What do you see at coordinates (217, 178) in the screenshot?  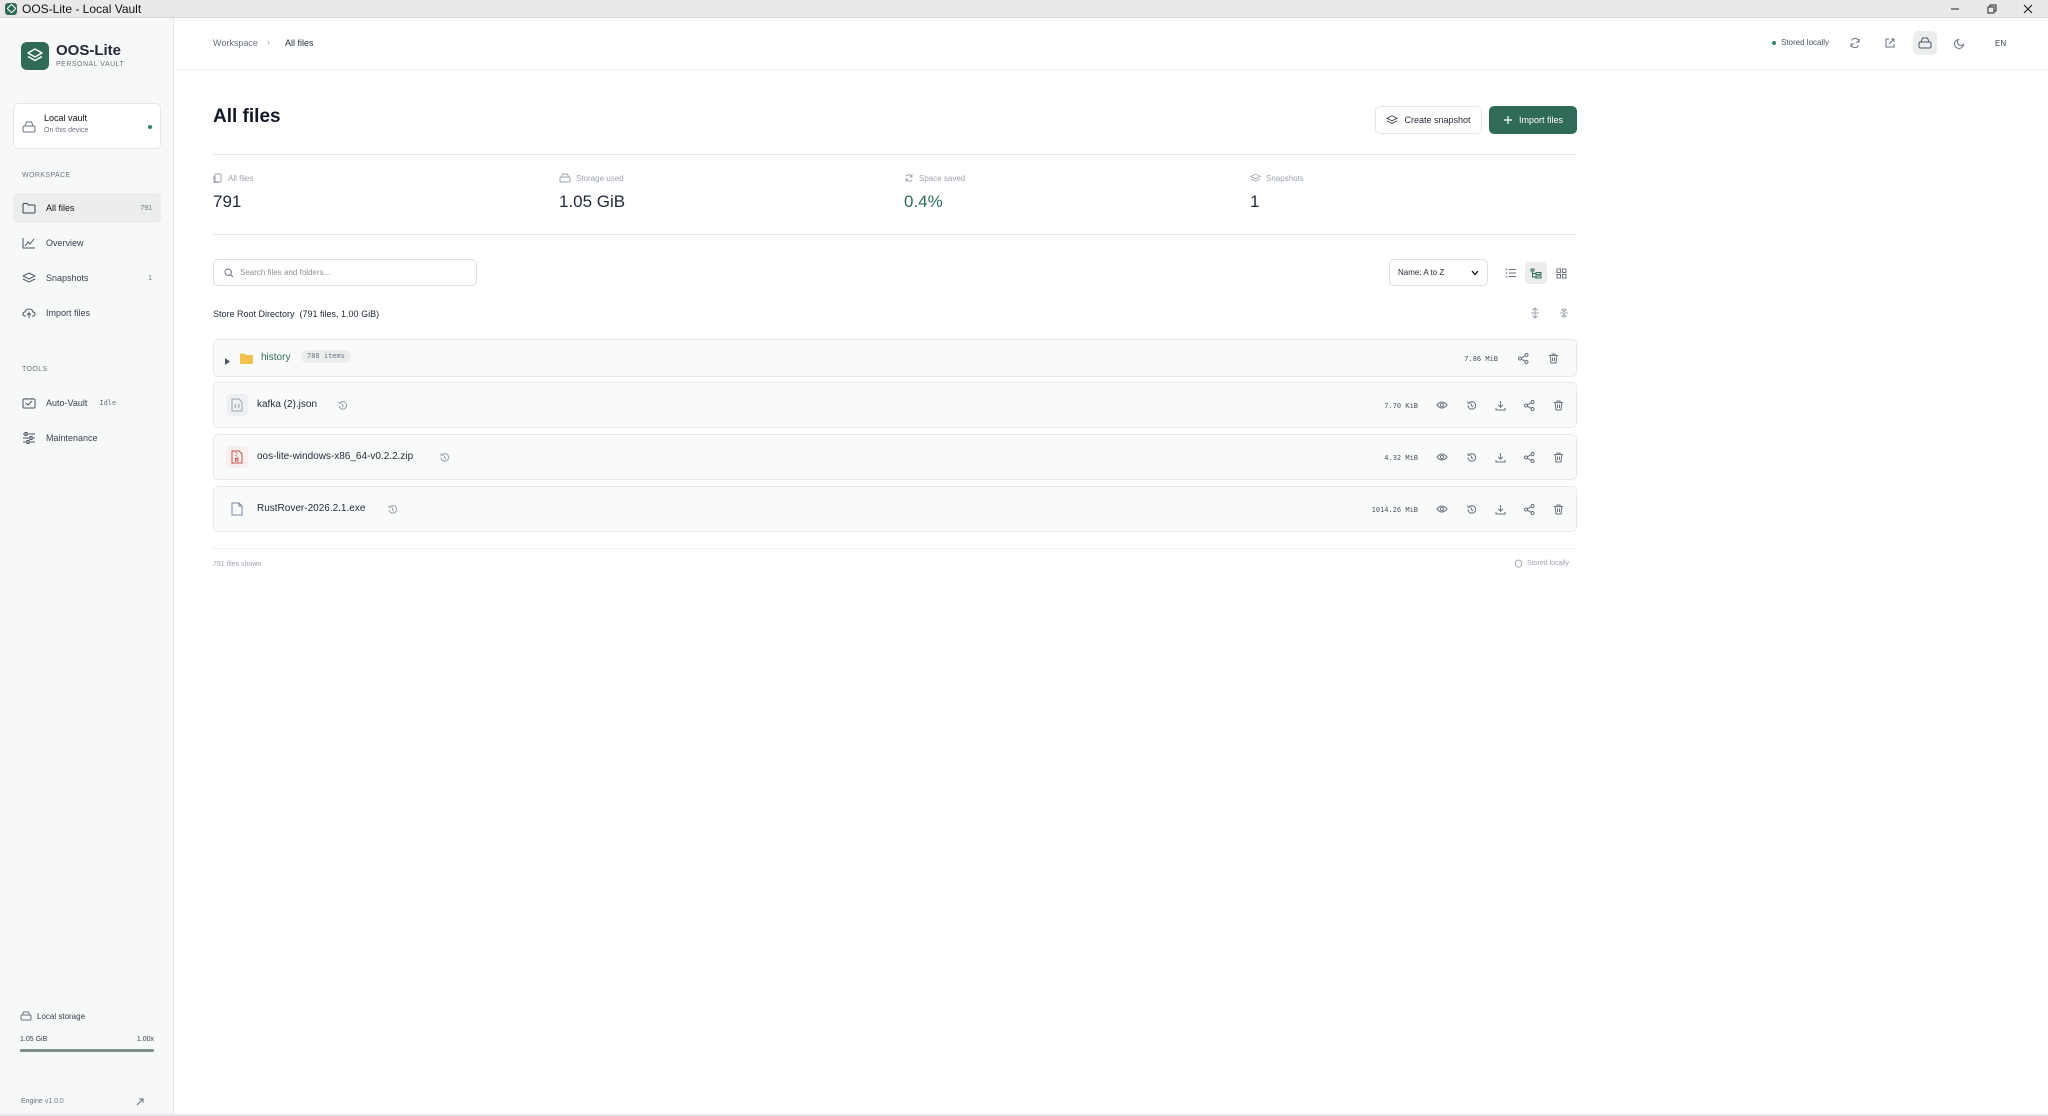 I see `files-icon` at bounding box center [217, 178].